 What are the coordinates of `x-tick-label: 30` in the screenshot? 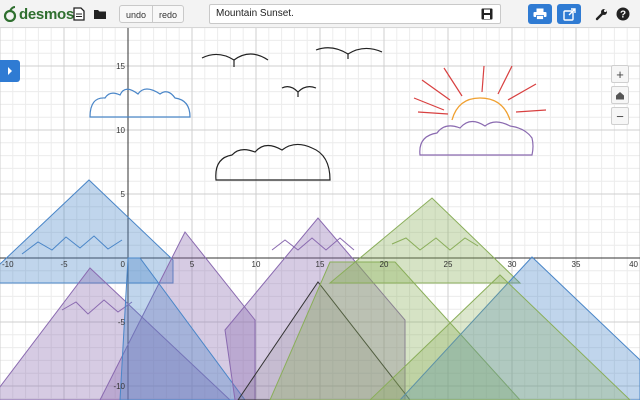 It's located at (512, 264).